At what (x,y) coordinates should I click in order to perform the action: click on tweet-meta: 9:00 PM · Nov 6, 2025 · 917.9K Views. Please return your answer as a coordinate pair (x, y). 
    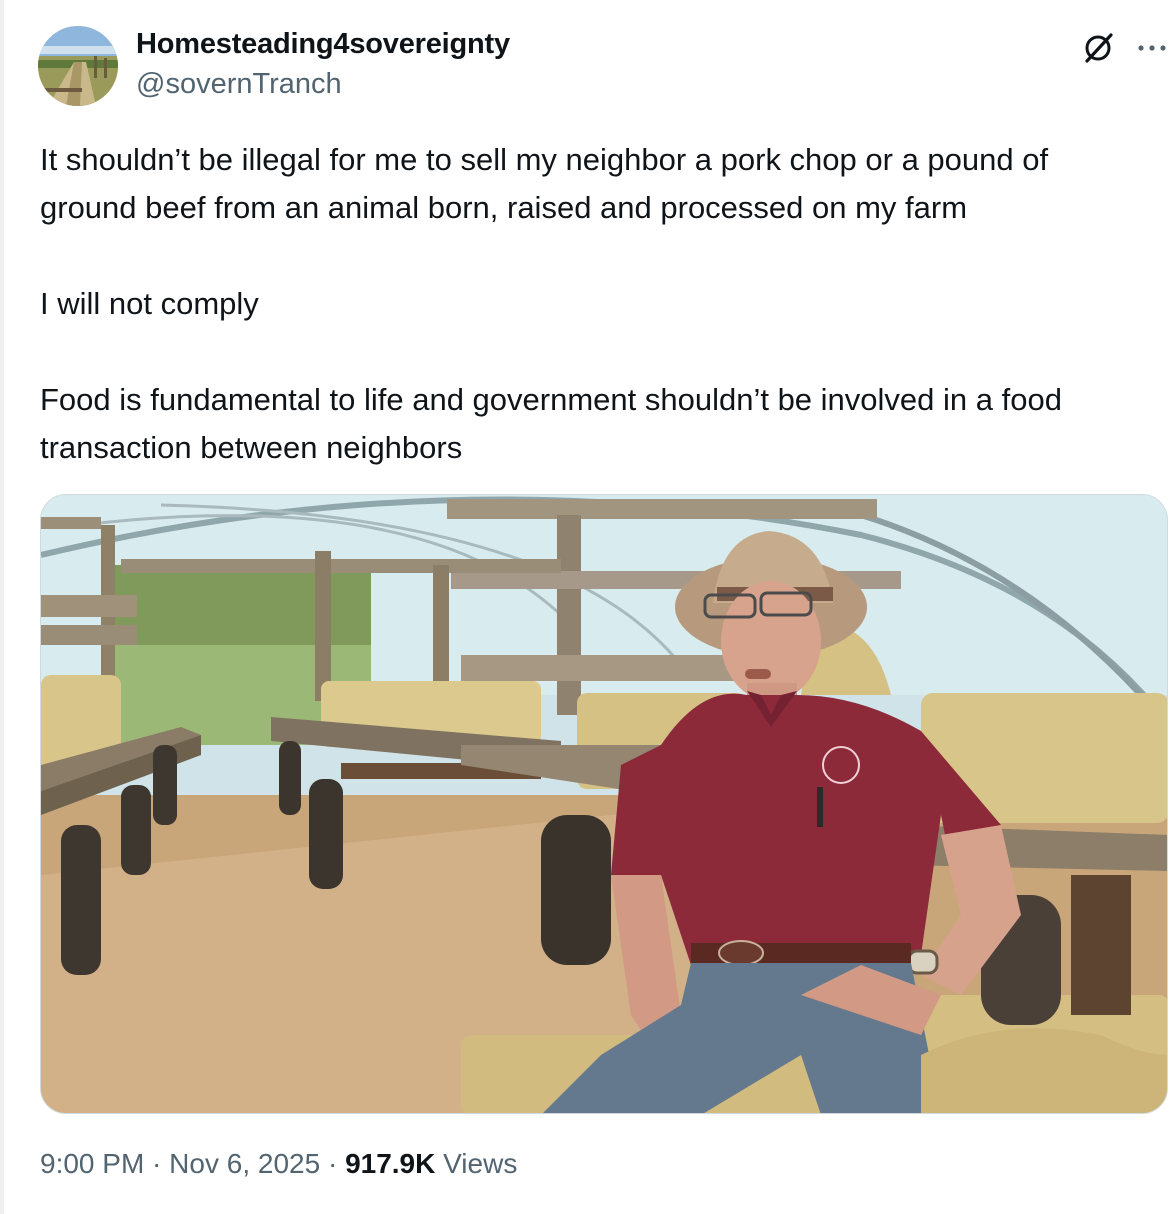
    Looking at the image, I should click on (278, 1164).